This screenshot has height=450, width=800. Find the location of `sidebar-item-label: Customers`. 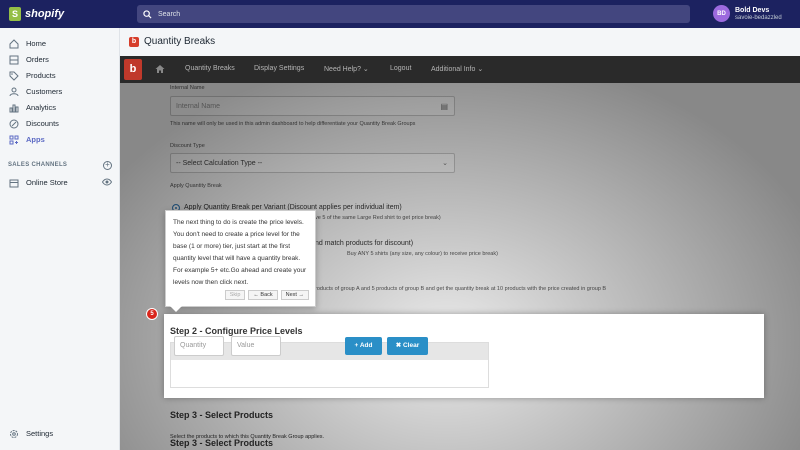

sidebar-item-label: Customers is located at coordinates (44, 91).